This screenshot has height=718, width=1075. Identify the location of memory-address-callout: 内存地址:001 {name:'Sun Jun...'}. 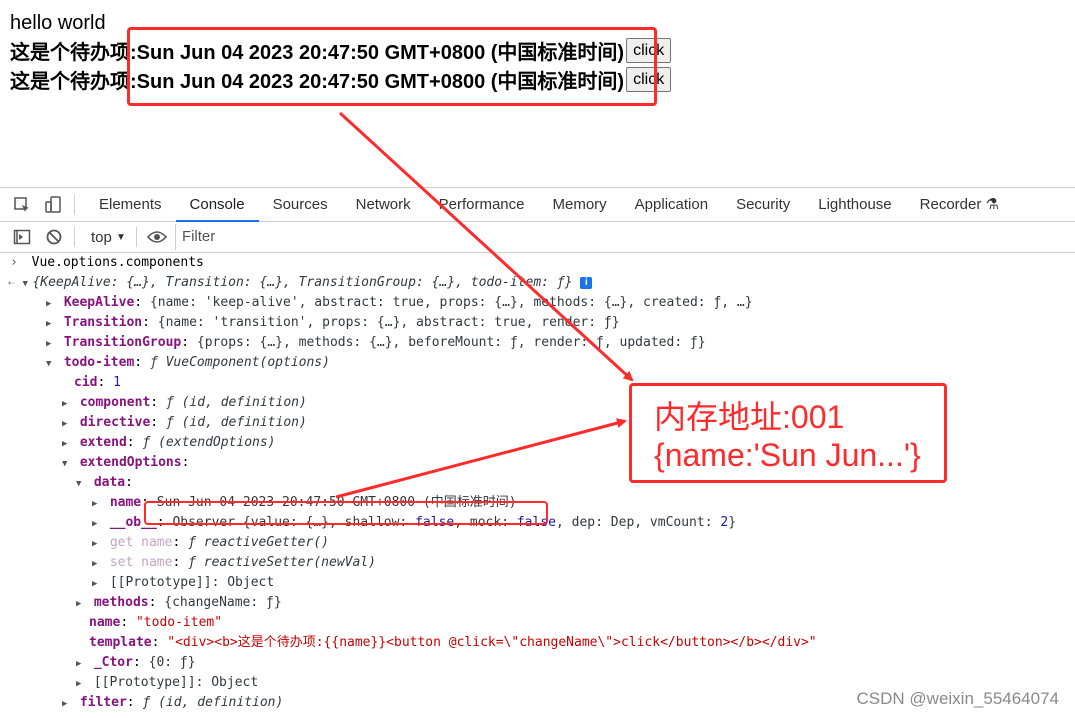
(788, 433).